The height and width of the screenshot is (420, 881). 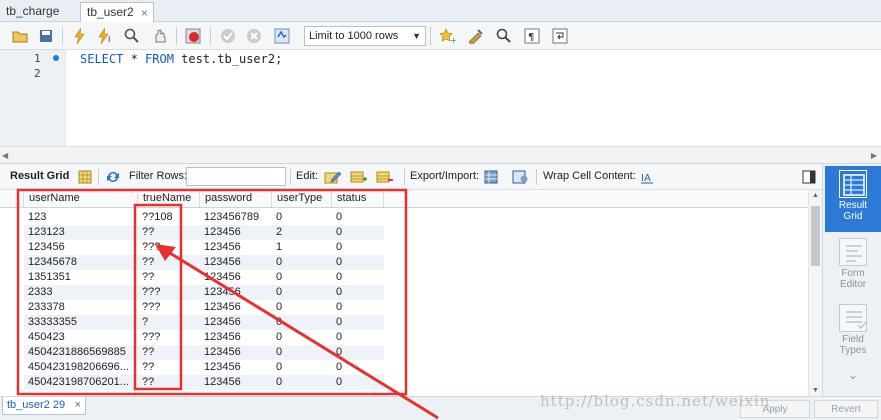 What do you see at coordinates (81, 217) in the screenshot?
I see `table-cell-username: 123` at bounding box center [81, 217].